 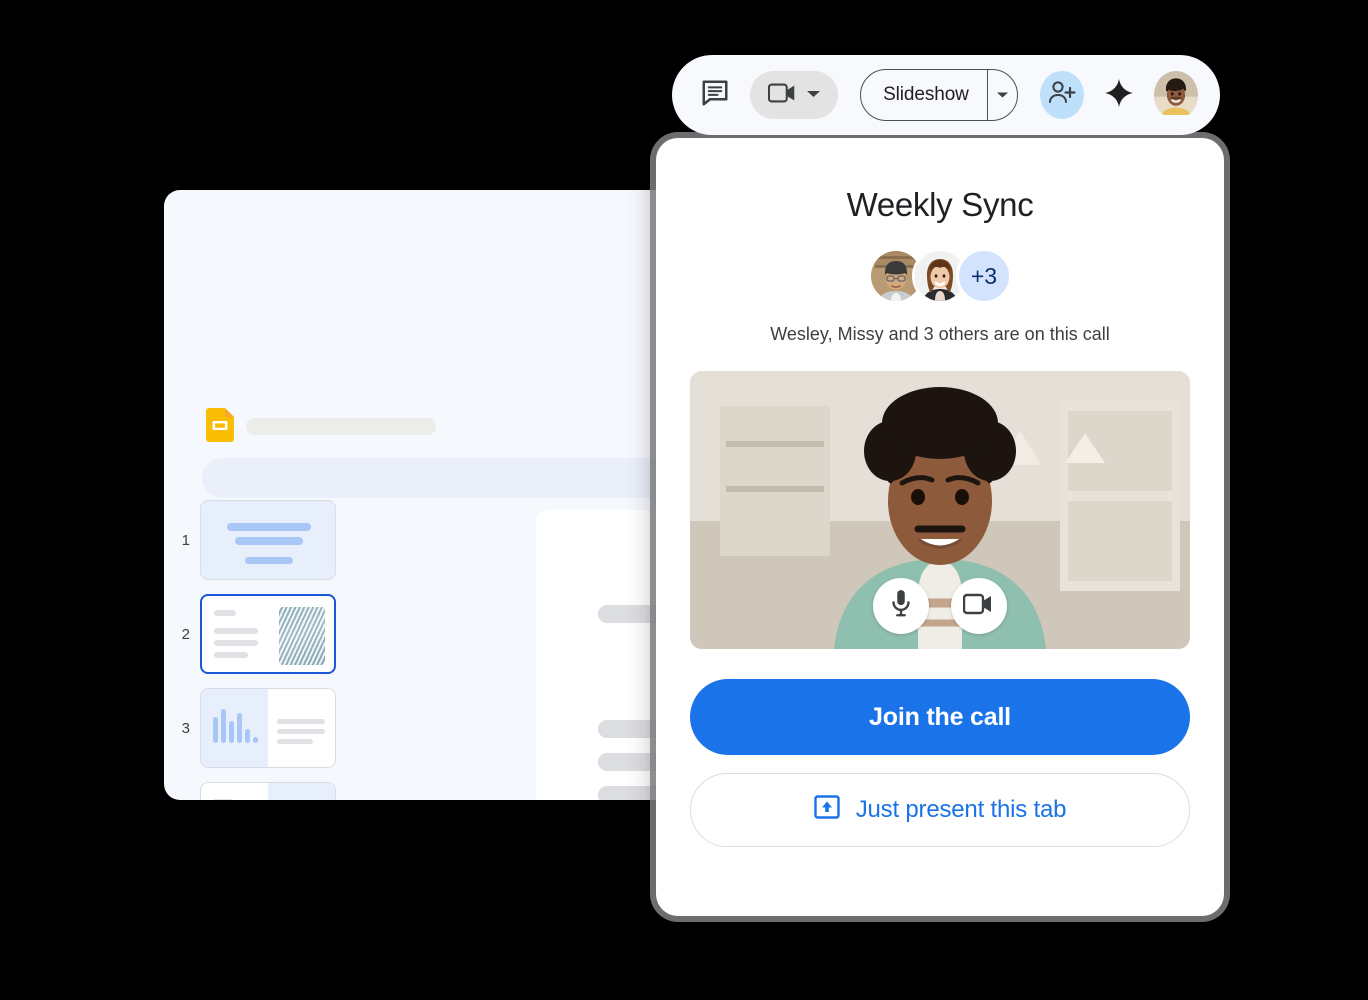 What do you see at coordinates (940, 276) in the screenshot?
I see `participant-avatar-stack: +3` at bounding box center [940, 276].